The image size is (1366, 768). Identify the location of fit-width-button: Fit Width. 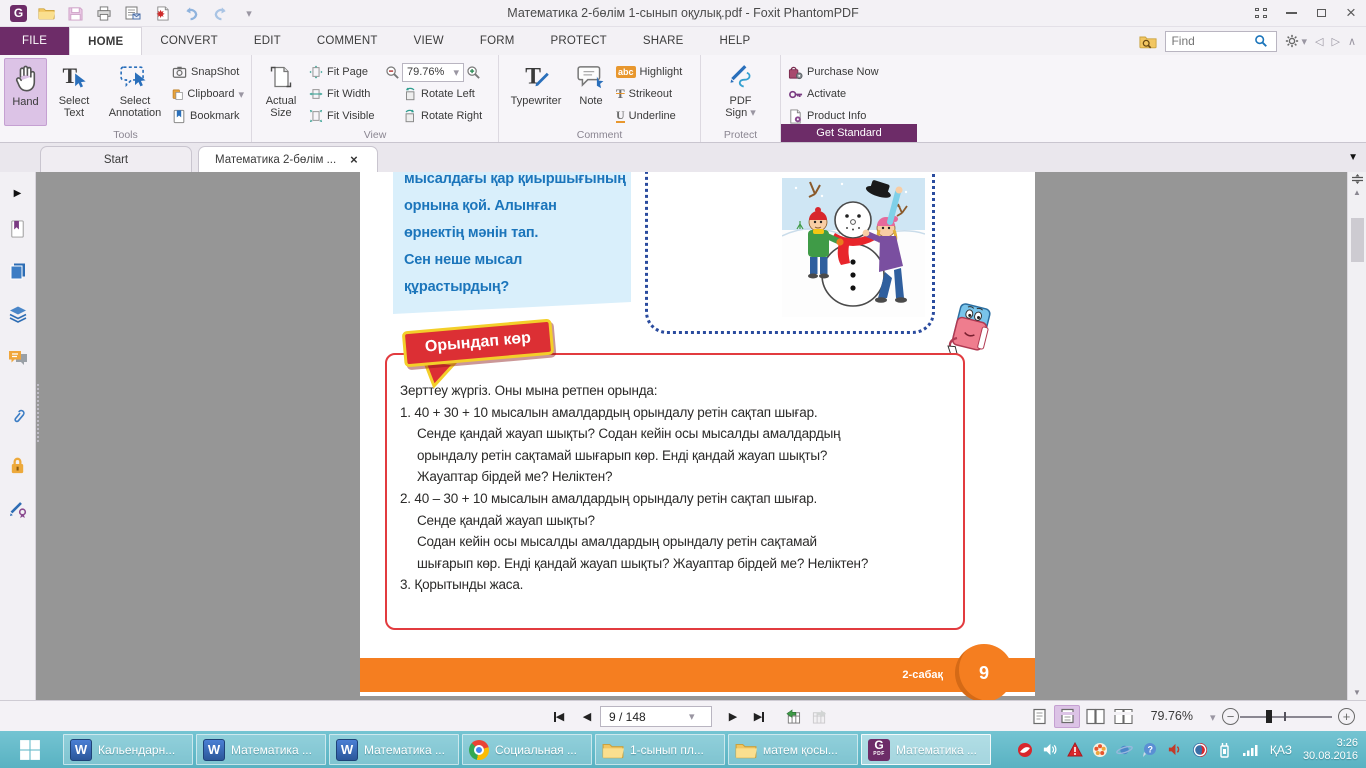
(344, 94).